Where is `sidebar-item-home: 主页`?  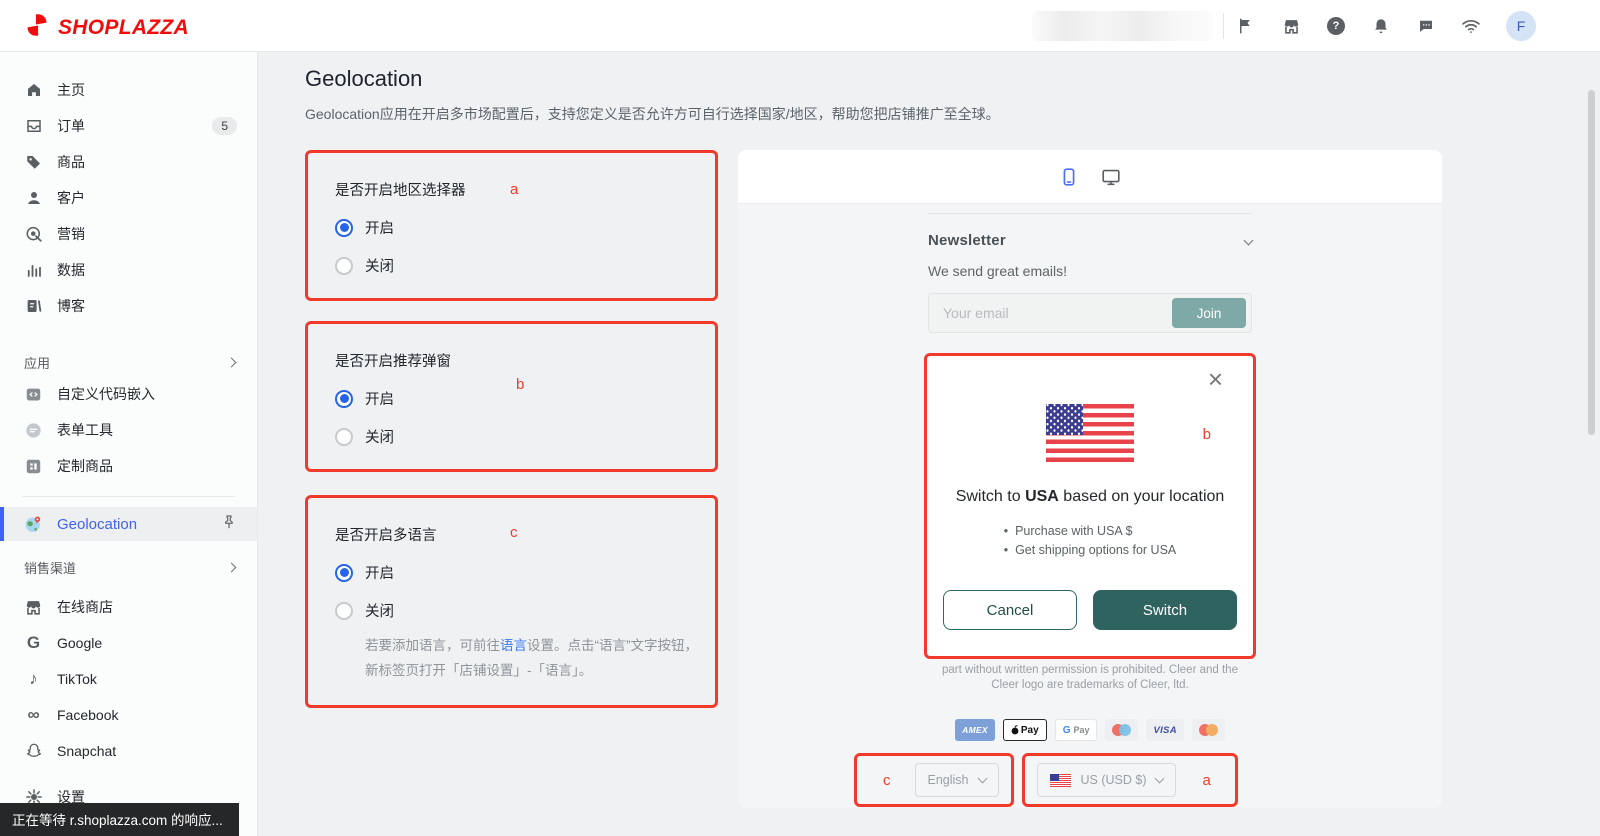
sidebar-item-home: 主页 is located at coordinates (128, 90).